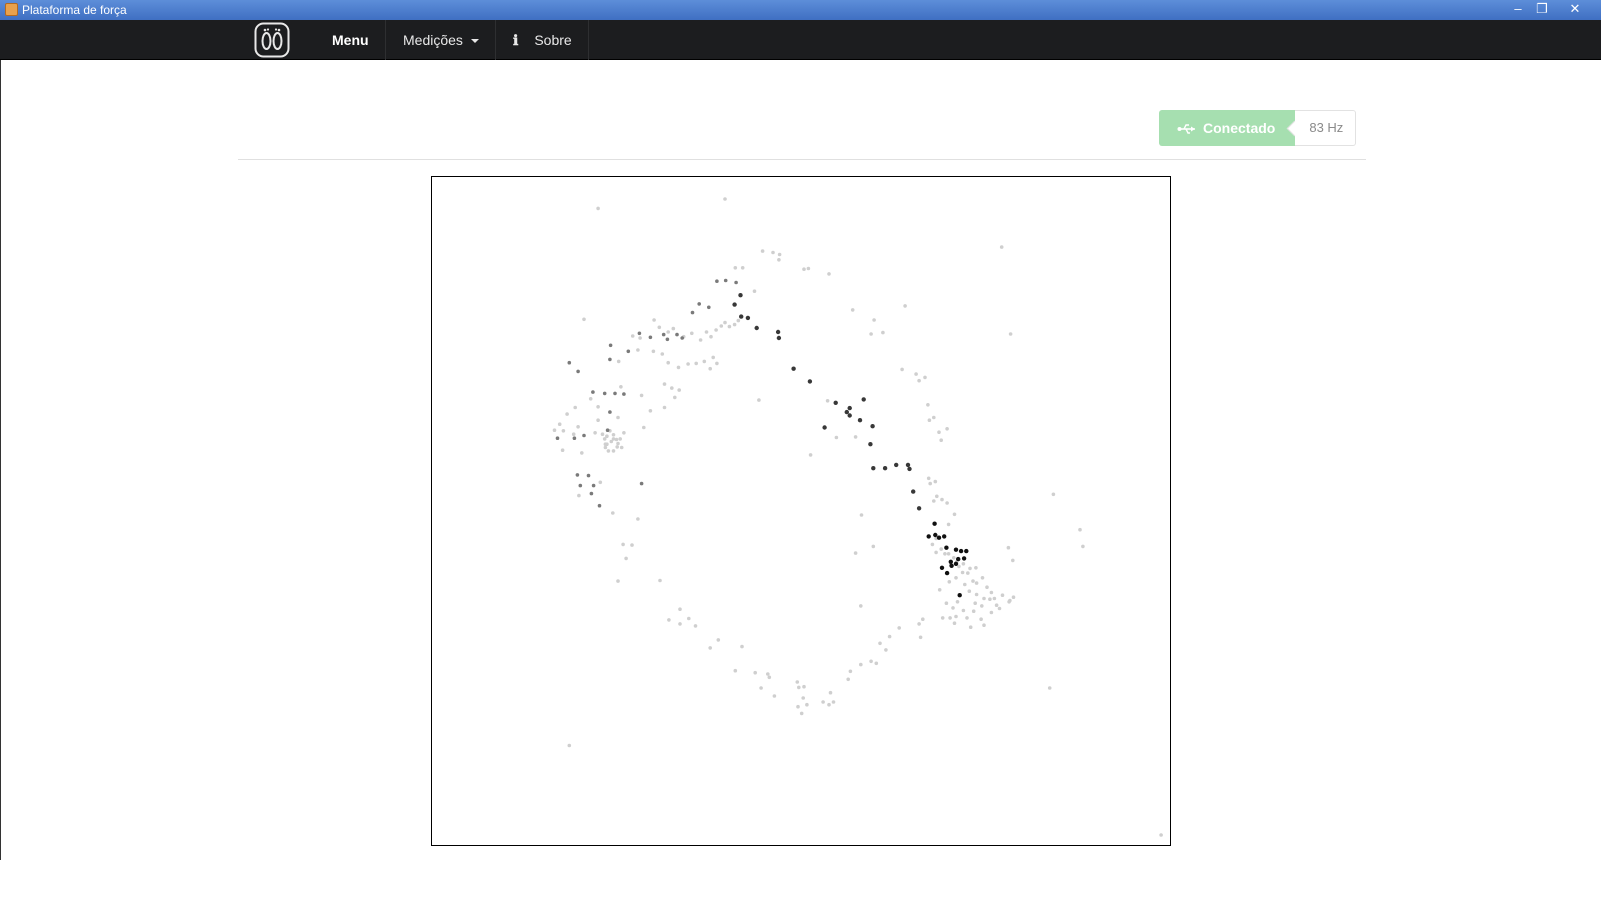 The height and width of the screenshot is (899, 1601). I want to click on window-border, so click(0, 440).